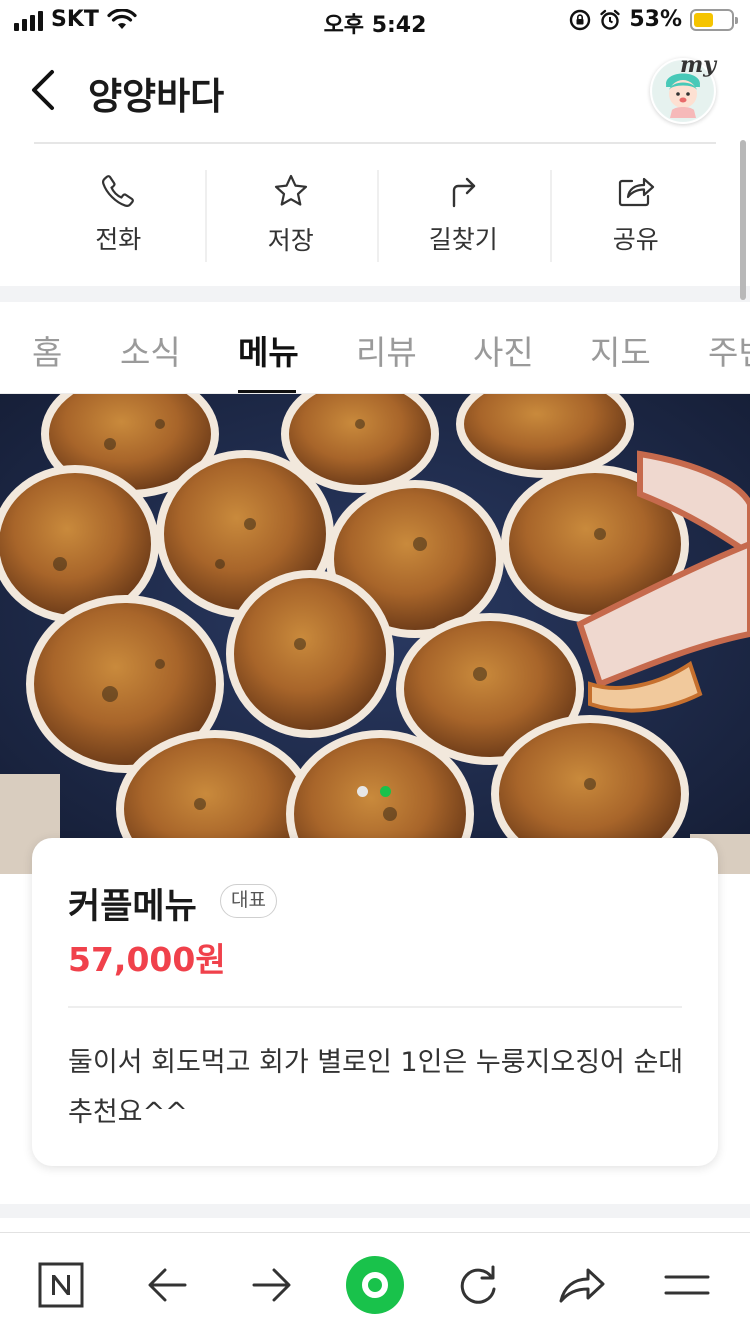 The width and height of the screenshot is (750, 1334). I want to click on header: 양양바다 my, so click(375, 90).